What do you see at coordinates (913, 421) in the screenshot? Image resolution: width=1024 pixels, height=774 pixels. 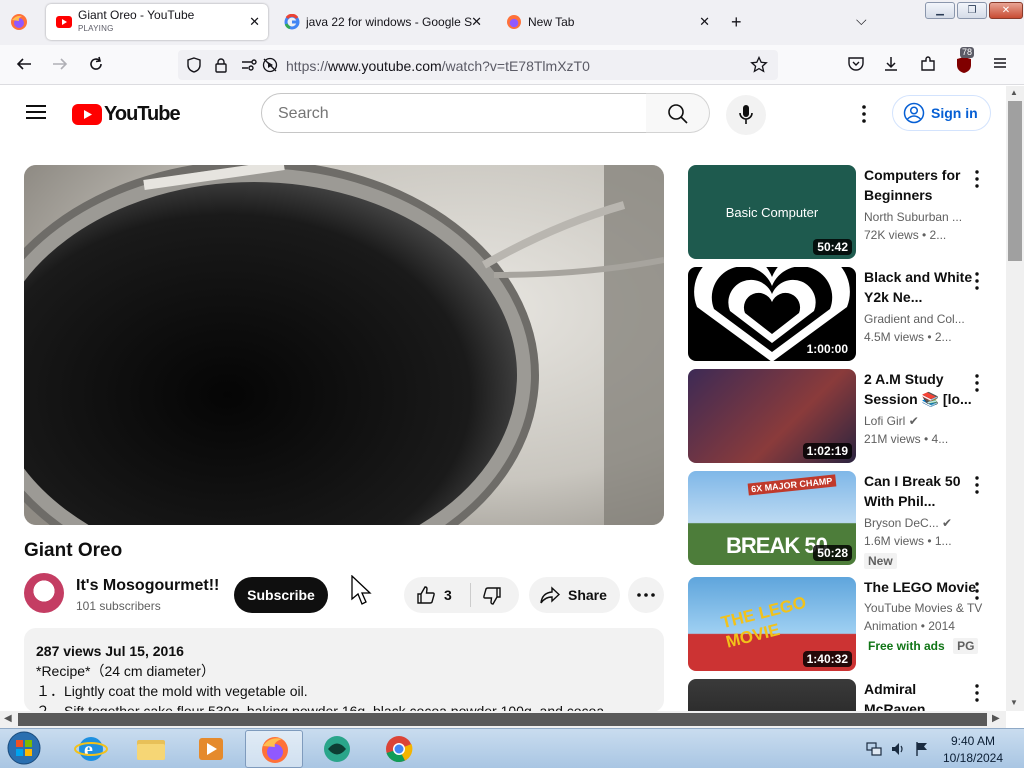 I see `verified-check-icon: ✔` at bounding box center [913, 421].